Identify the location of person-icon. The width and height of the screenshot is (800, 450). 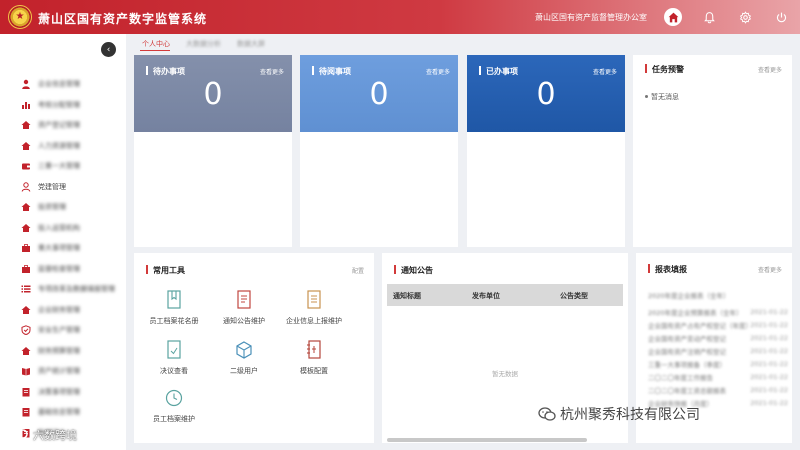
(26, 84).